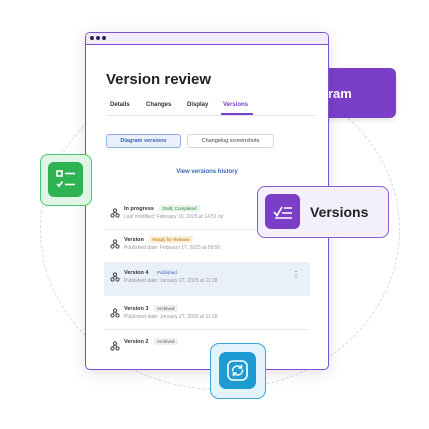 This screenshot has width=429, height=429. What do you see at coordinates (207, 346) in the screenshot?
I see `version-row: Version 2 Archived` at bounding box center [207, 346].